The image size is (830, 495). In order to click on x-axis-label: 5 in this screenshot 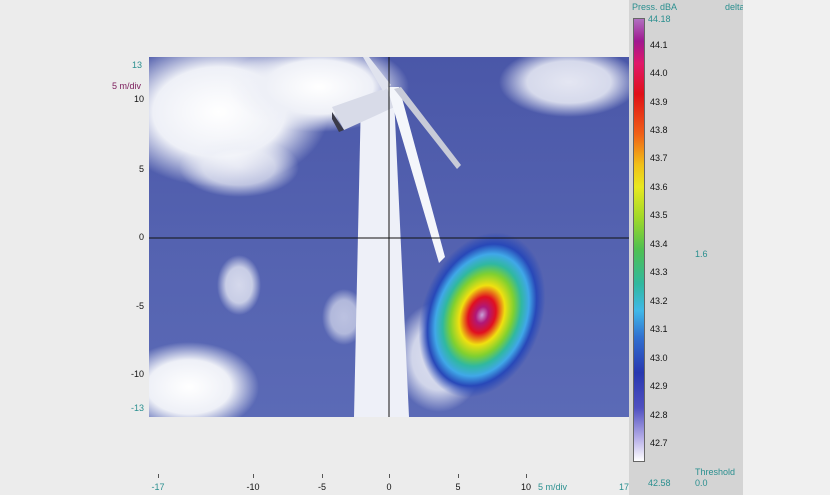, I will do `click(458, 487)`.